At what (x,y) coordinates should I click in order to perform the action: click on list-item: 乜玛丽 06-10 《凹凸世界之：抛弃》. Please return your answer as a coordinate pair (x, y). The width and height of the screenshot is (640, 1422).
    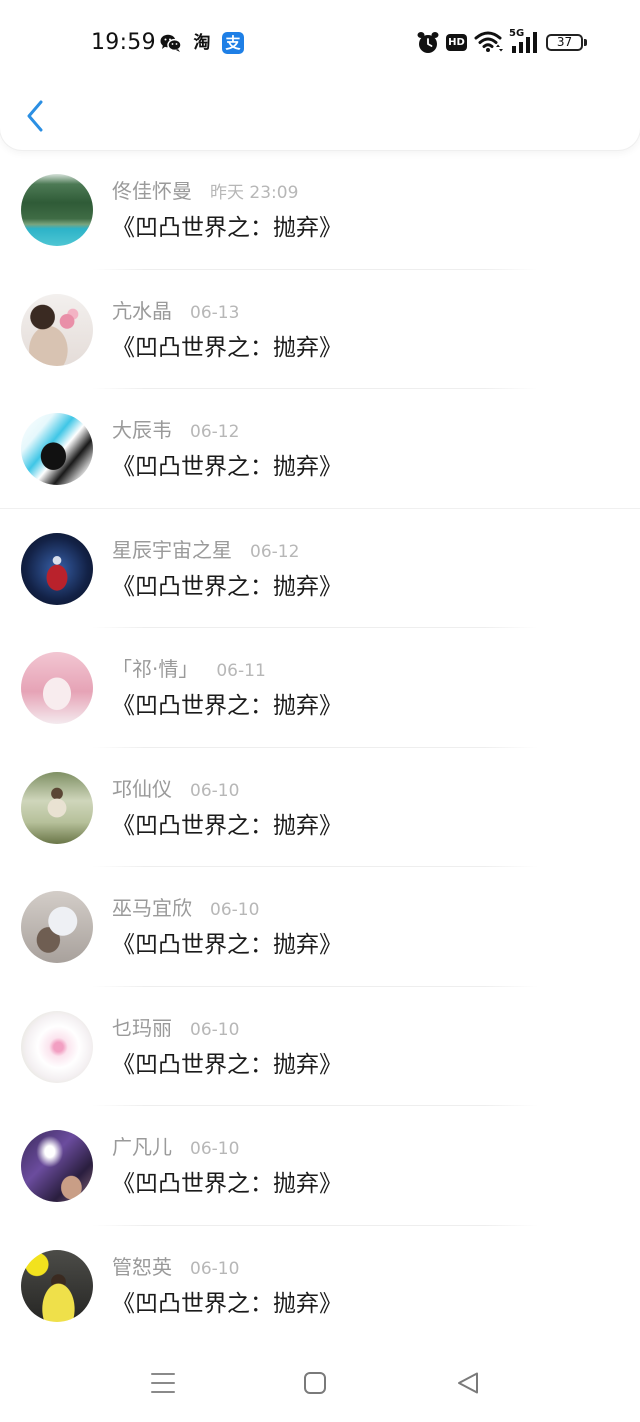
    Looking at the image, I should click on (320, 1046).